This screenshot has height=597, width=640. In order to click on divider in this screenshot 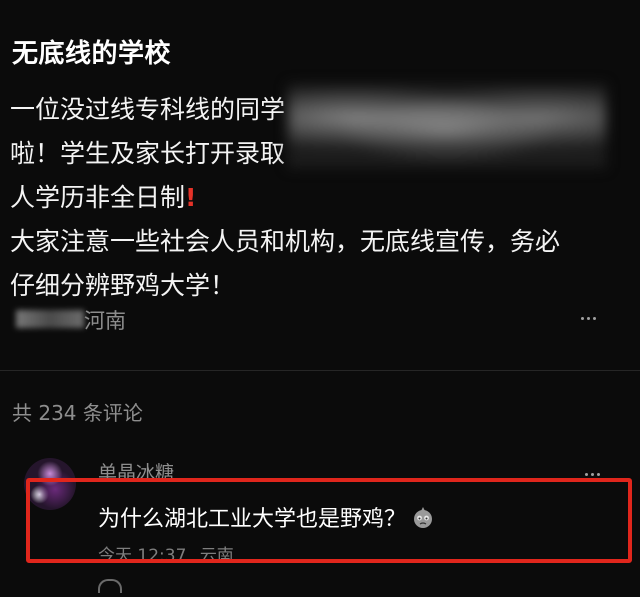, I will do `click(320, 370)`.